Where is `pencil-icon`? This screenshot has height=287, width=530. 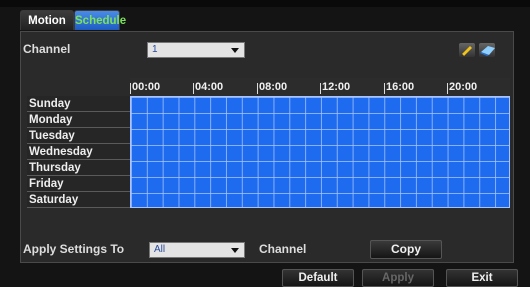 pencil-icon is located at coordinates (467, 50).